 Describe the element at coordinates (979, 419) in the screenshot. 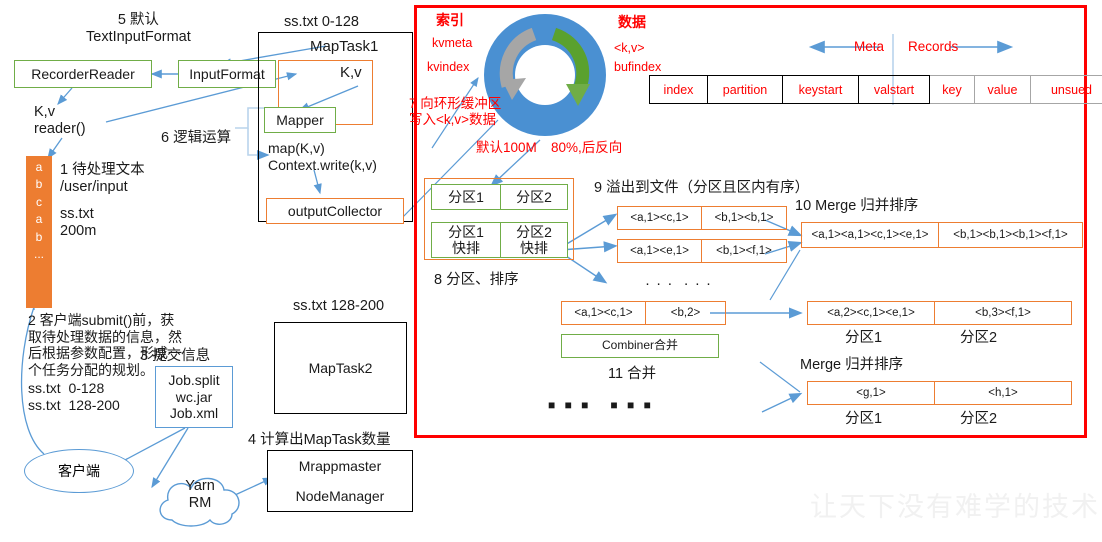

I see `final-merge-bottom-label-2: 分区2` at that location.